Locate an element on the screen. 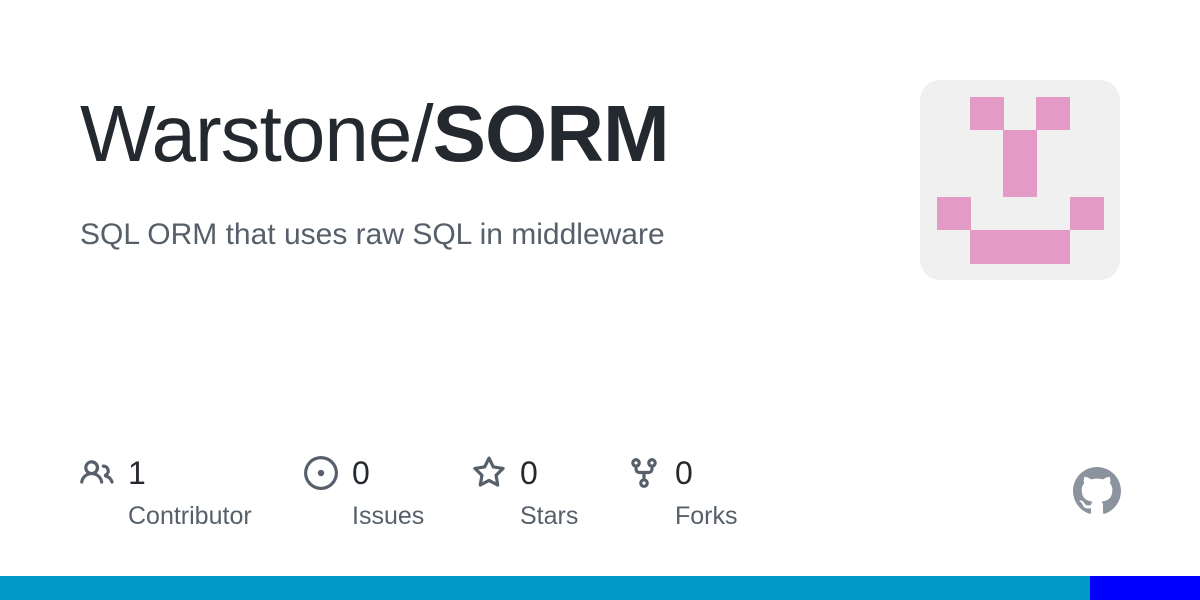 Image resolution: width=1200 pixels, height=600 pixels. repo-owner: Warstone/ is located at coordinates (257, 133).